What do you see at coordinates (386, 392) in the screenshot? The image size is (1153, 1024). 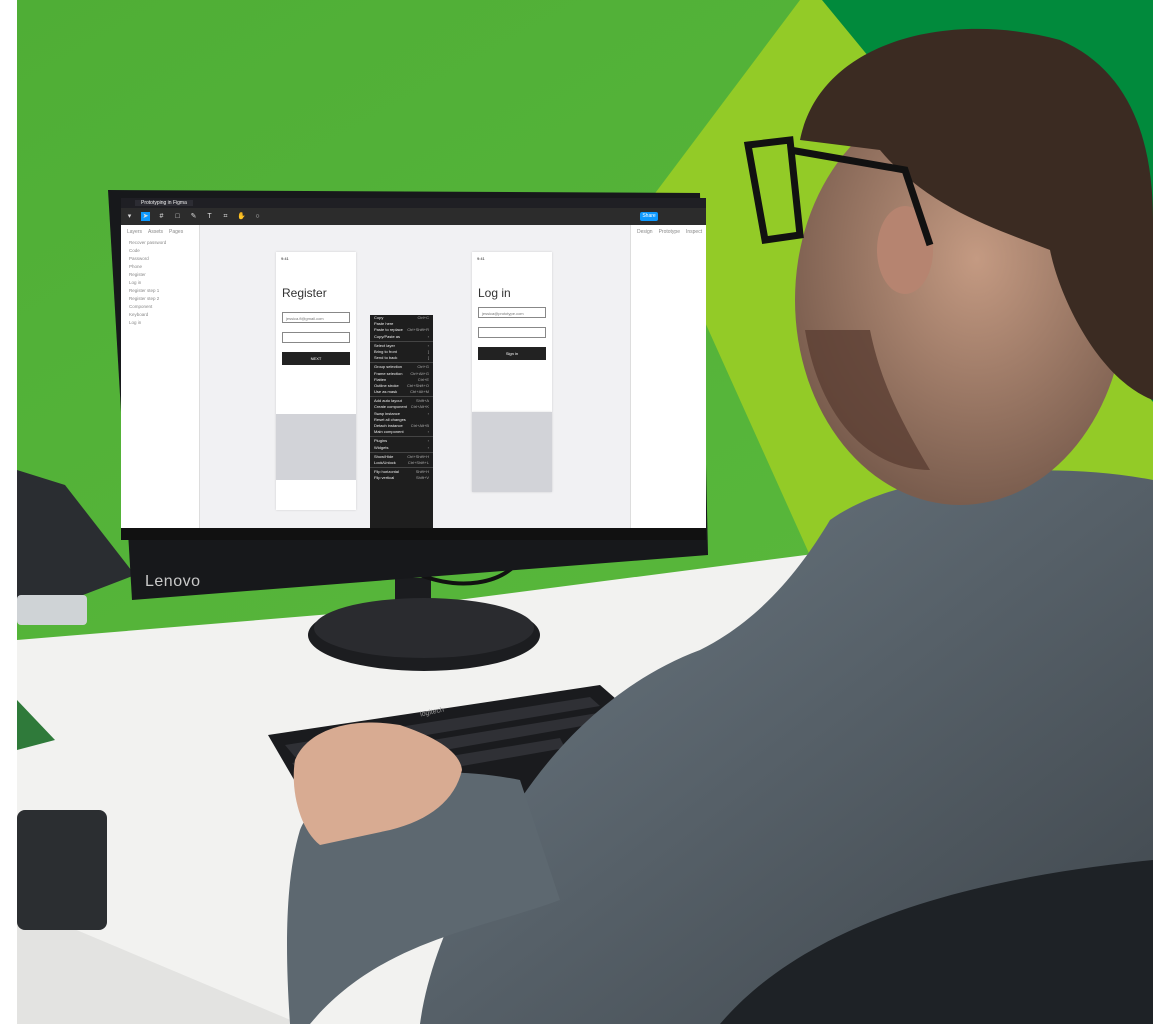 I see `context-menu-item-label: Use as mask` at bounding box center [386, 392].